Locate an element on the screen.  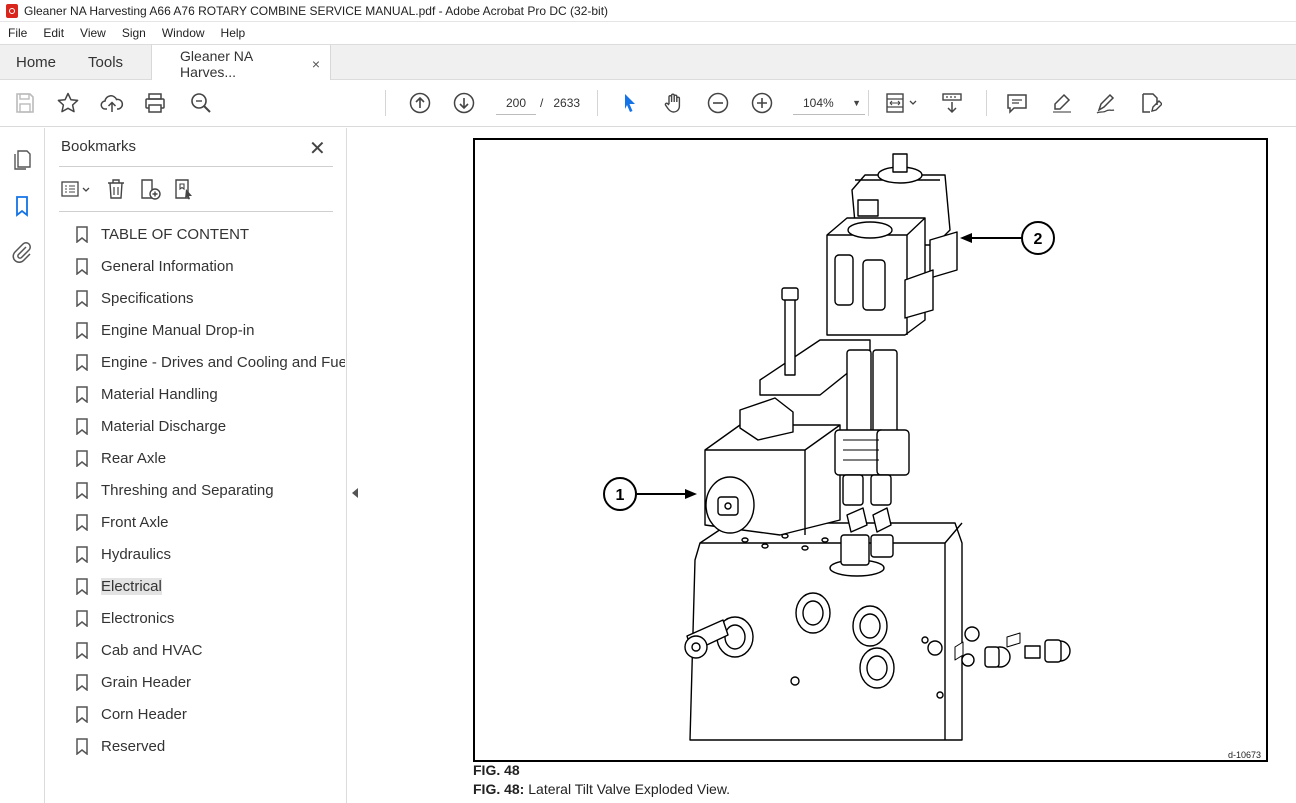
page-total-count: 2633 is located at coordinates (567, 103).